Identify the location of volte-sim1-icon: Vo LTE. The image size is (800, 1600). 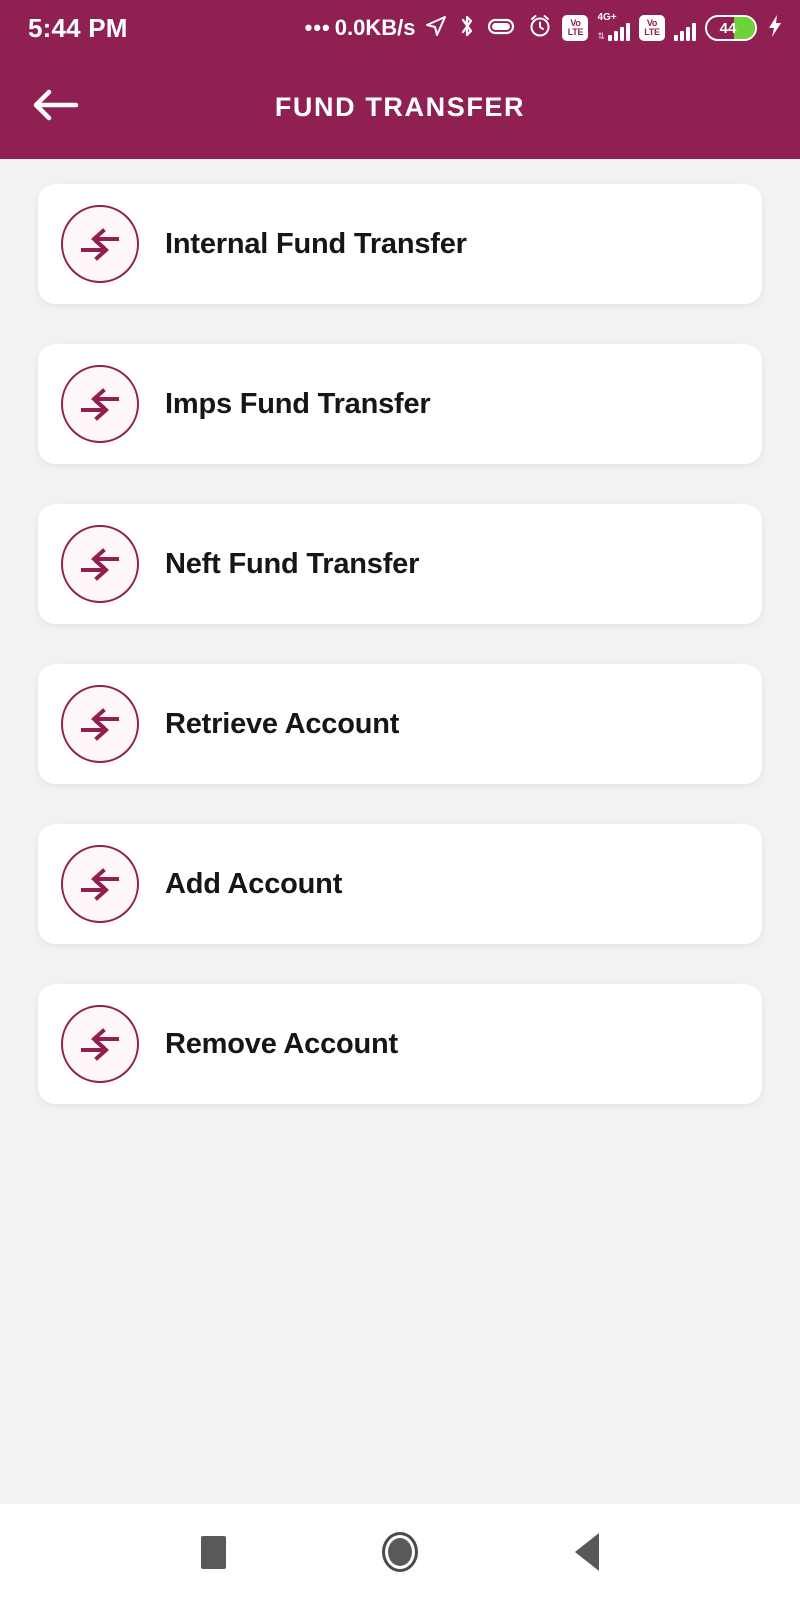
(575, 28).